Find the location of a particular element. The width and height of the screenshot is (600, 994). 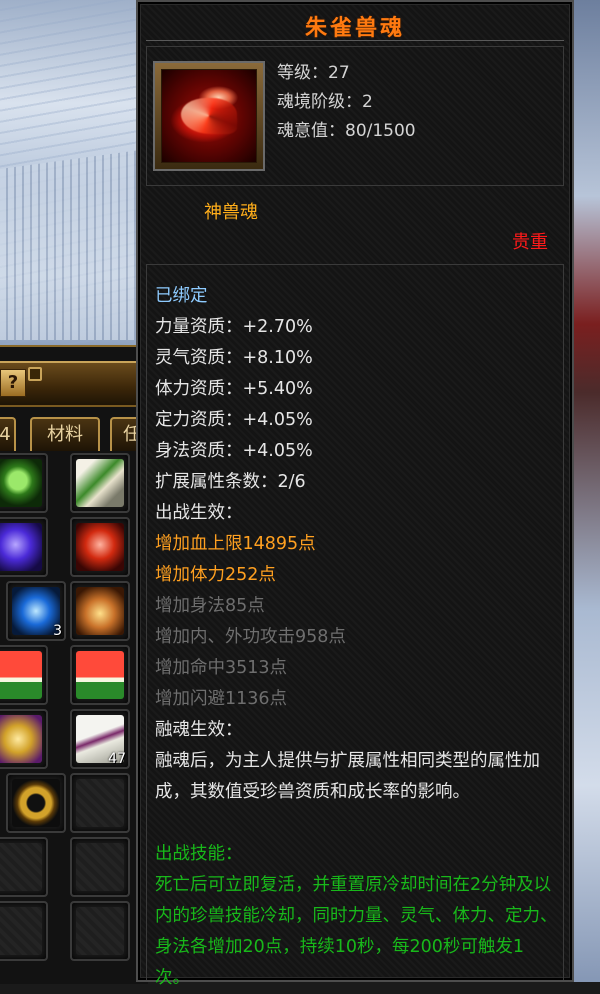

tab-partial-left: 4 is located at coordinates (8, 434).